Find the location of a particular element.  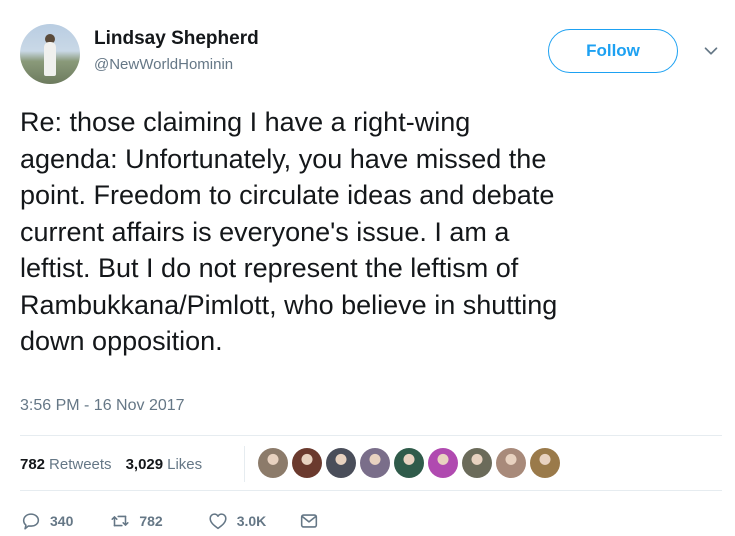

like-count: 3.0K is located at coordinates (251, 521).